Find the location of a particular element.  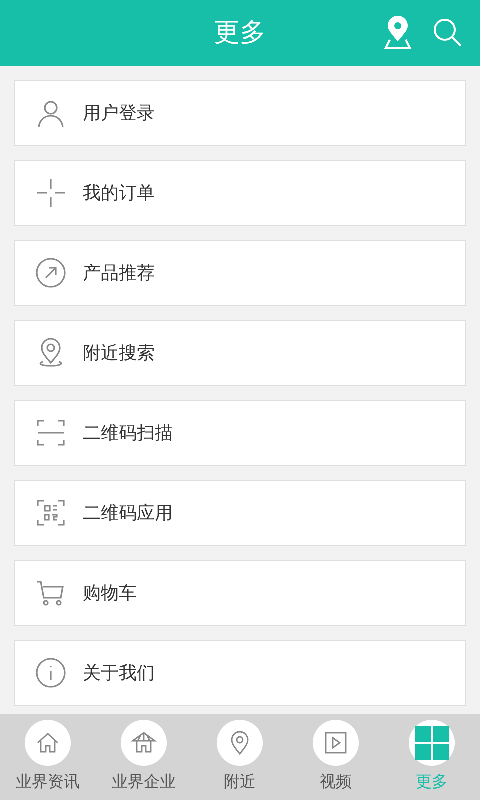

menu-item: 产品推荐 is located at coordinates (240, 273).